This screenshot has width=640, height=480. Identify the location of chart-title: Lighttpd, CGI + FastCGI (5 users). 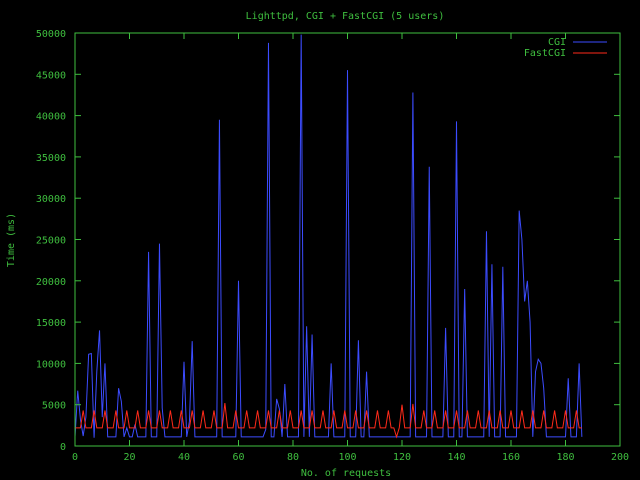
(345, 16).